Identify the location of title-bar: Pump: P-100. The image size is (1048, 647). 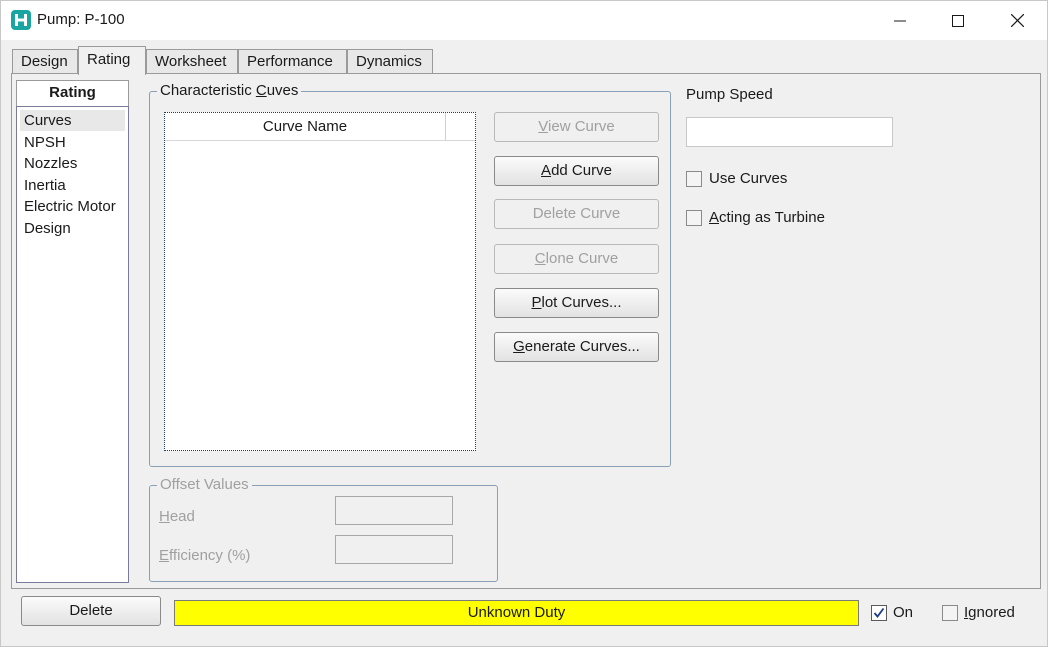
(524, 20).